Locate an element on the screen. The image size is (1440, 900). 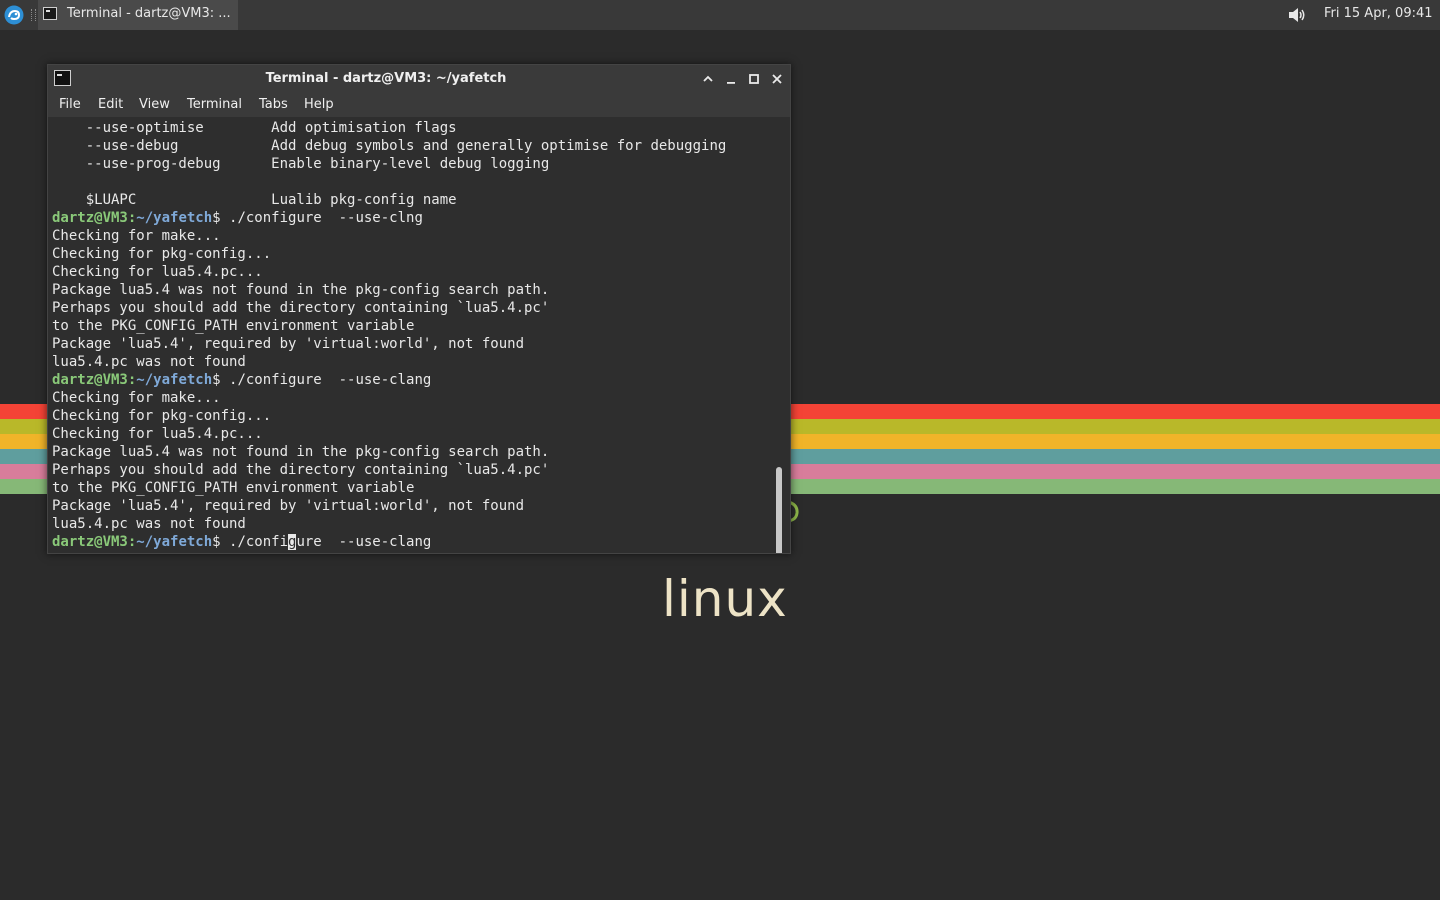
whisker-menu-icon is located at coordinates (14, 15).